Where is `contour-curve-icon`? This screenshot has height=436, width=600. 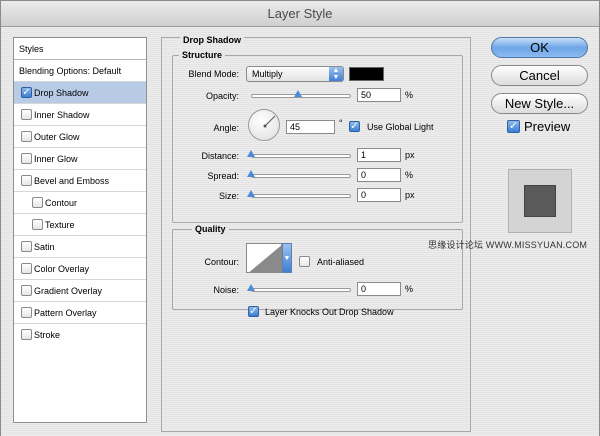 contour-curve-icon is located at coordinates (265, 258).